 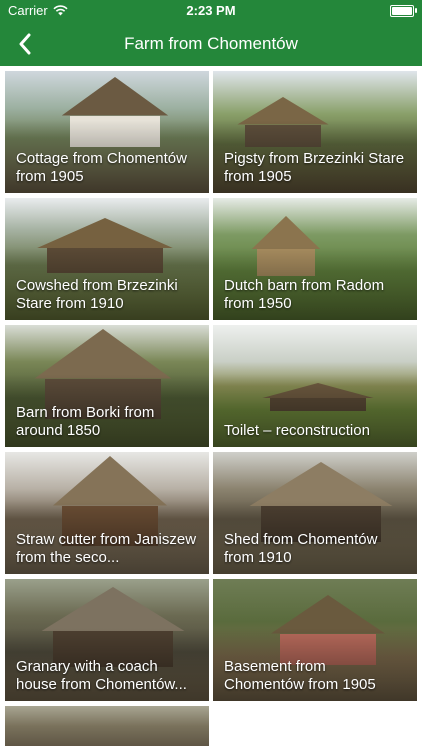 I want to click on building-tile-label: Pigsty from Brzezinki Stare from 1905, so click(x=314, y=167).